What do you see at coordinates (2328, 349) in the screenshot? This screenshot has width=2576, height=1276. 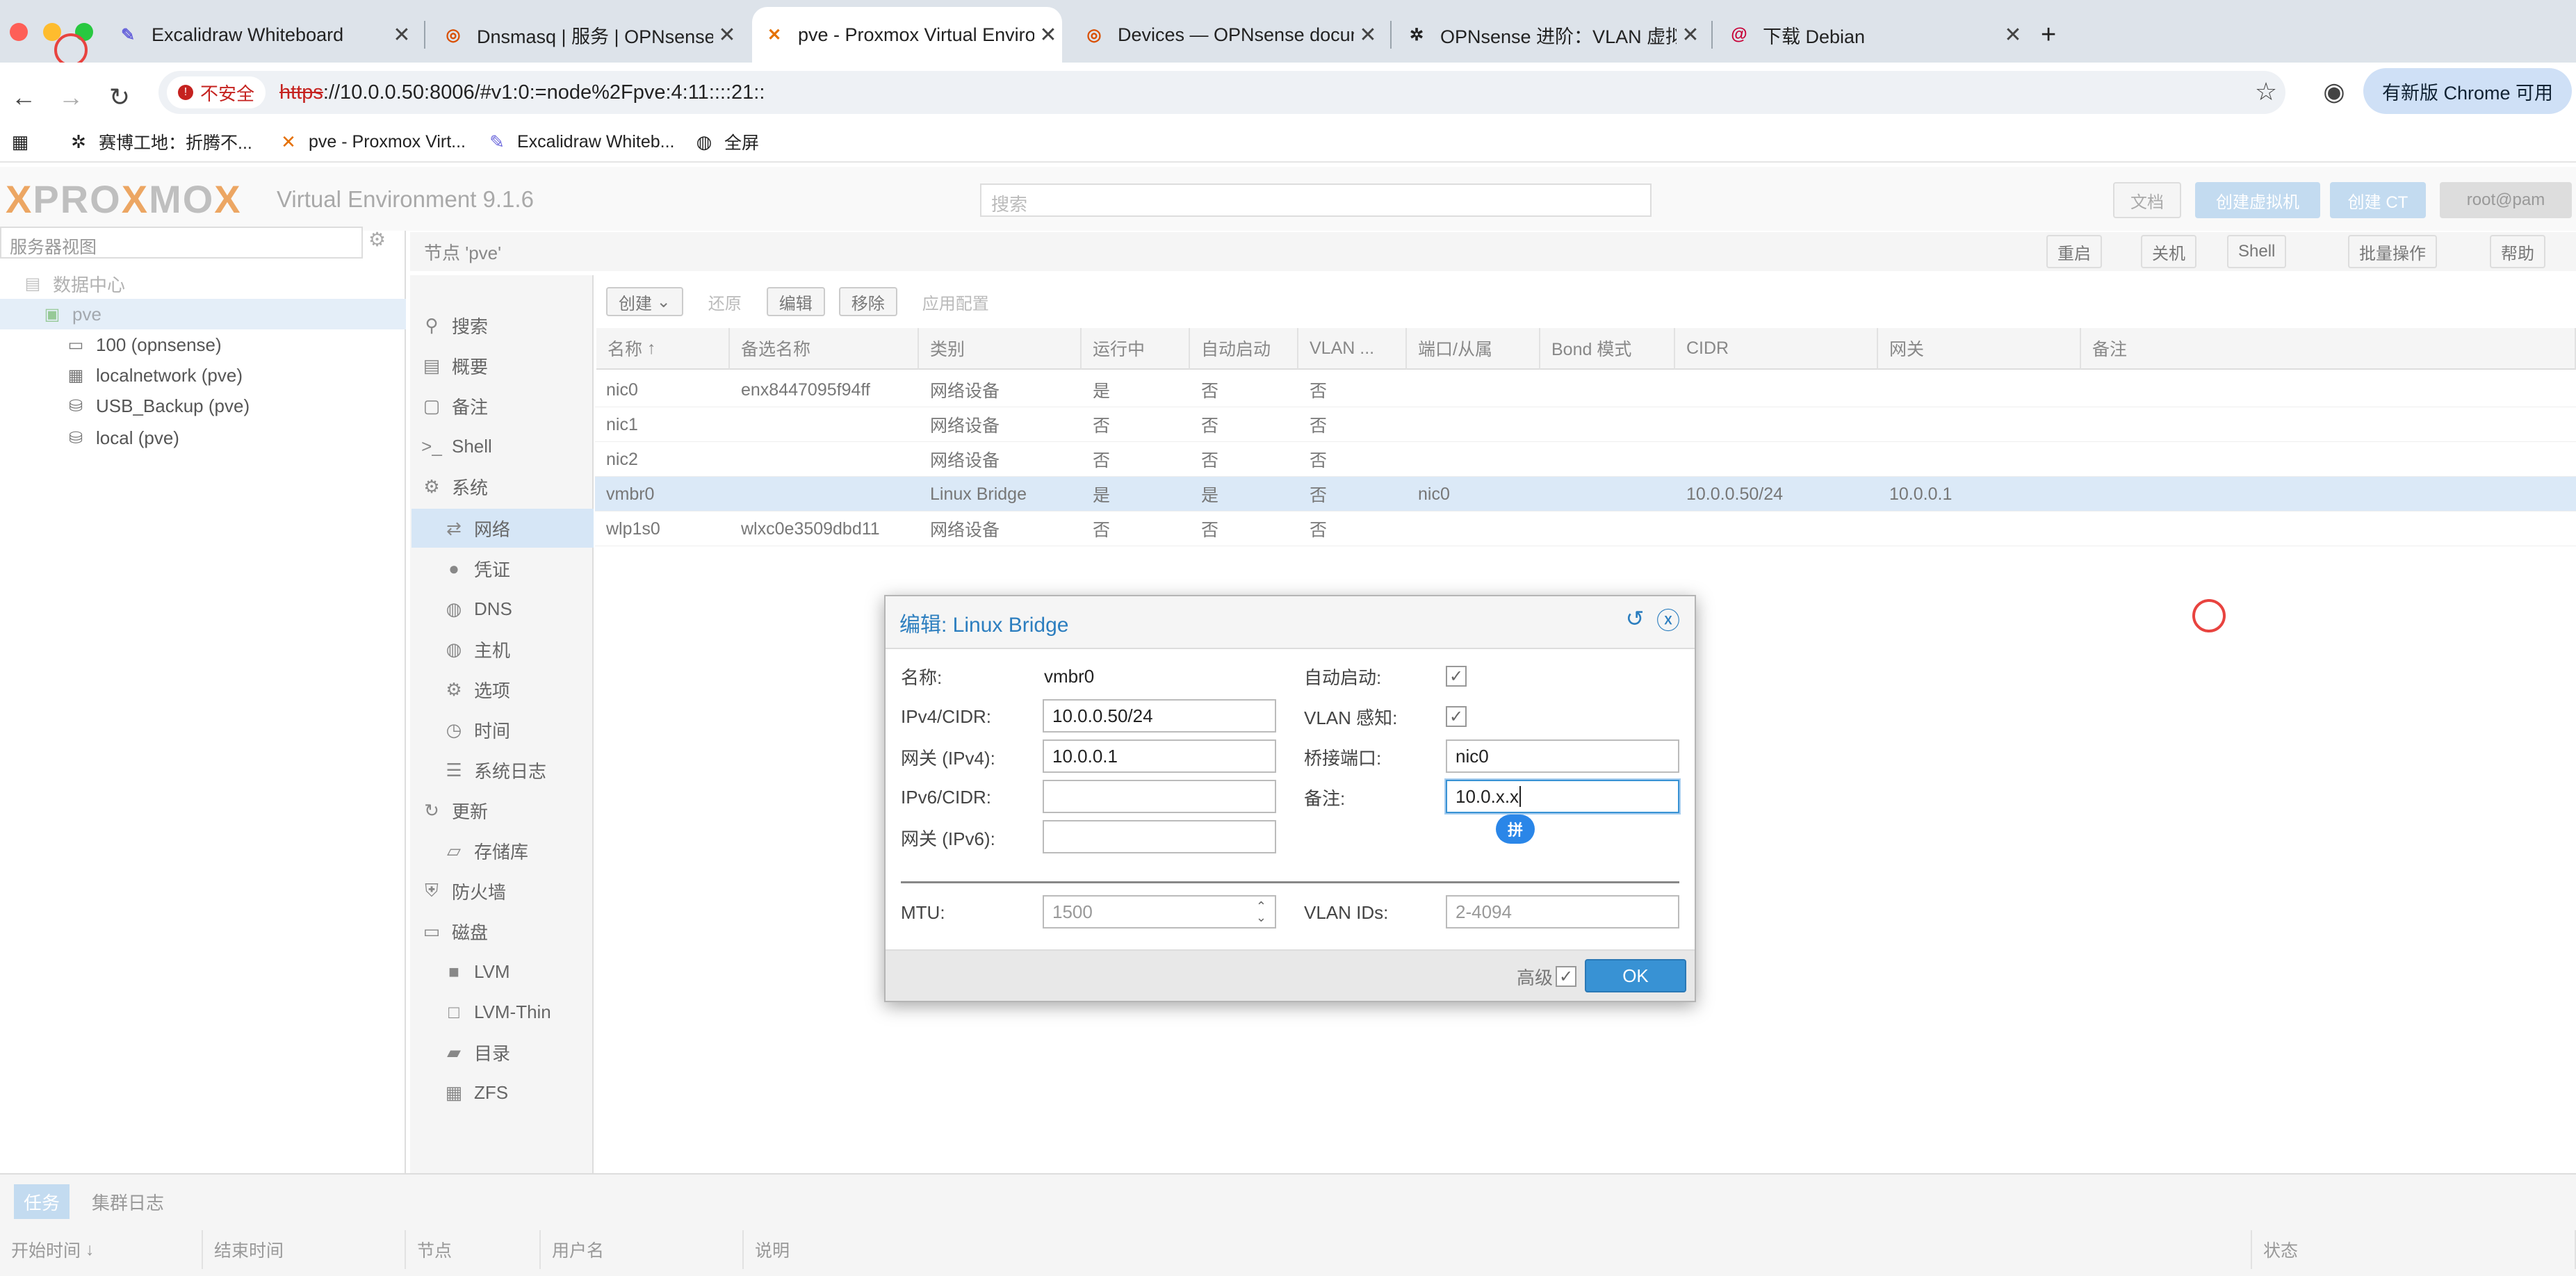 I see `col-comment: 备注` at bounding box center [2328, 349].